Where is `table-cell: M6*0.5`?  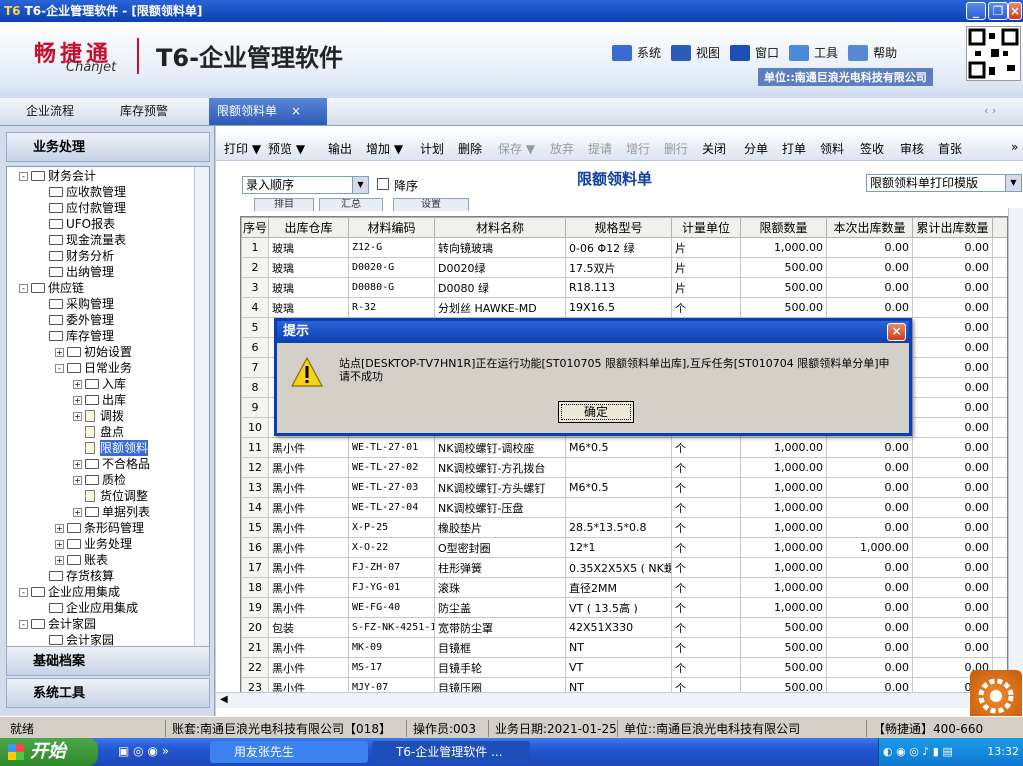
table-cell: M6*0.5 is located at coordinates (618, 487).